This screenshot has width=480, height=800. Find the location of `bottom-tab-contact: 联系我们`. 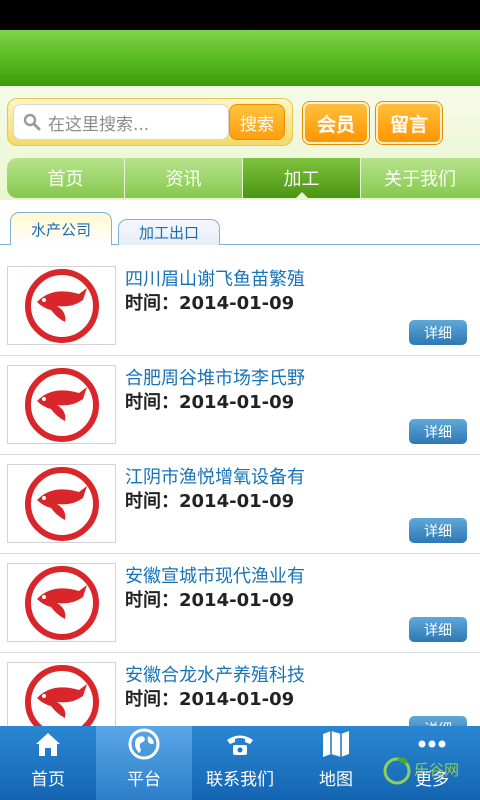

bottom-tab-contact: 联系我们 is located at coordinates (240, 763).